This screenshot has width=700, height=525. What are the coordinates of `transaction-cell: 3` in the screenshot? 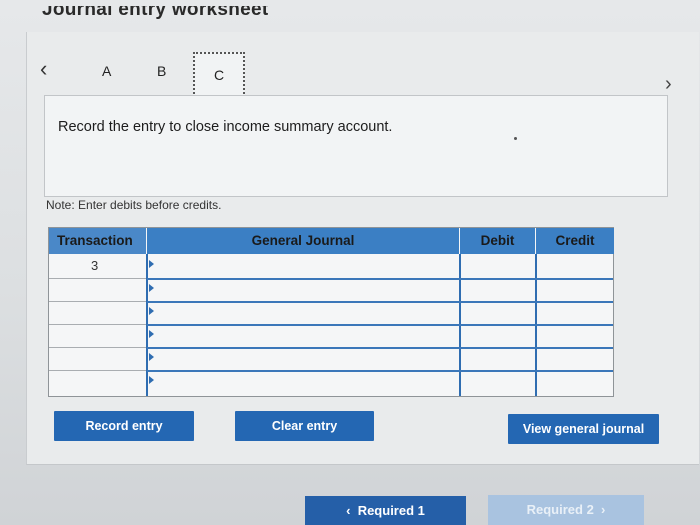 It's located at (95, 265).